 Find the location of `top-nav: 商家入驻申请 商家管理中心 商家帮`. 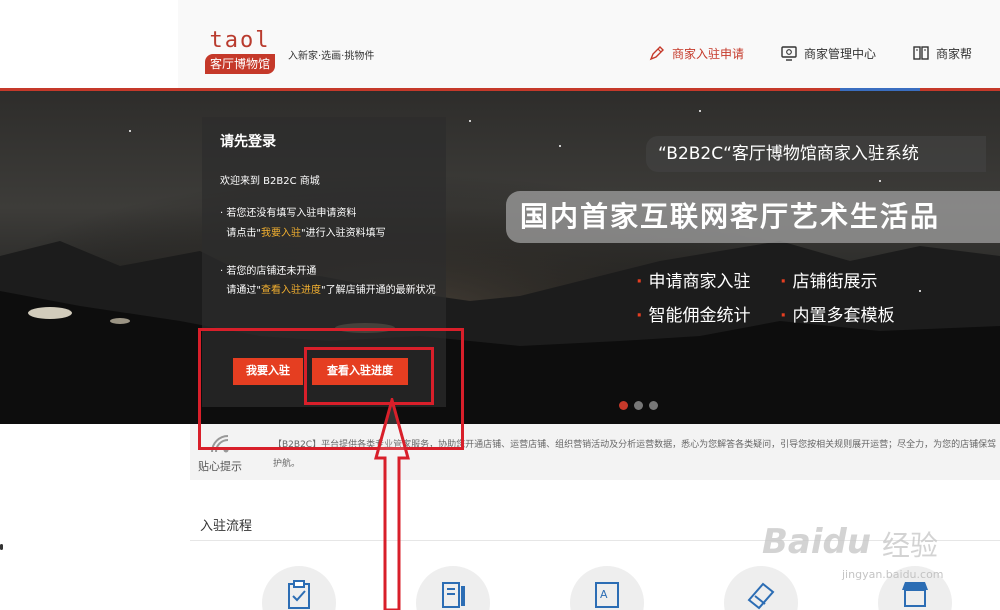

top-nav: 商家入驻申请 商家管理中心 商家帮 is located at coordinates (824, 53).